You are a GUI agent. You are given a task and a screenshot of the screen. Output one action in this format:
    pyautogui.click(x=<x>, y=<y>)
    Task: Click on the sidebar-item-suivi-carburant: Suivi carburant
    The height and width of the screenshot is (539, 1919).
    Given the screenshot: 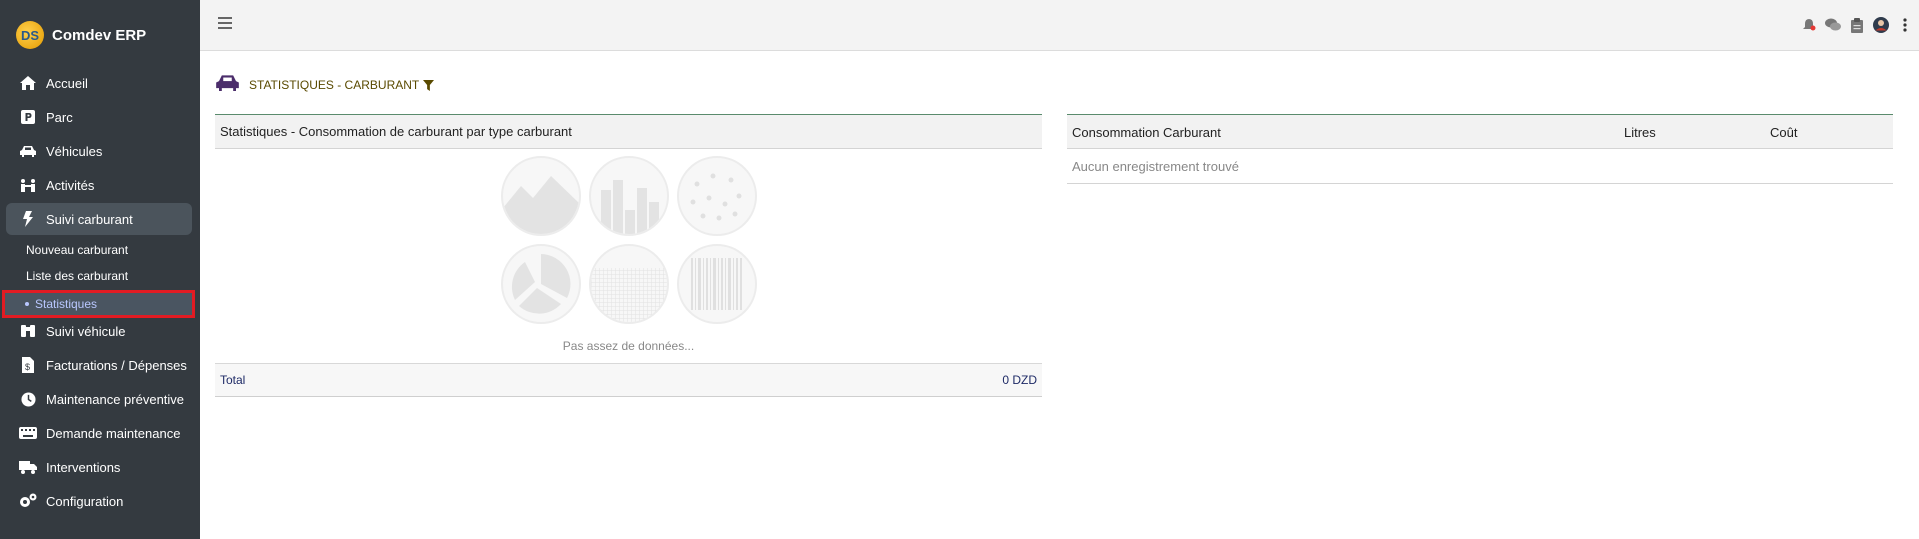 What is the action you would take?
    pyautogui.click(x=99, y=219)
    